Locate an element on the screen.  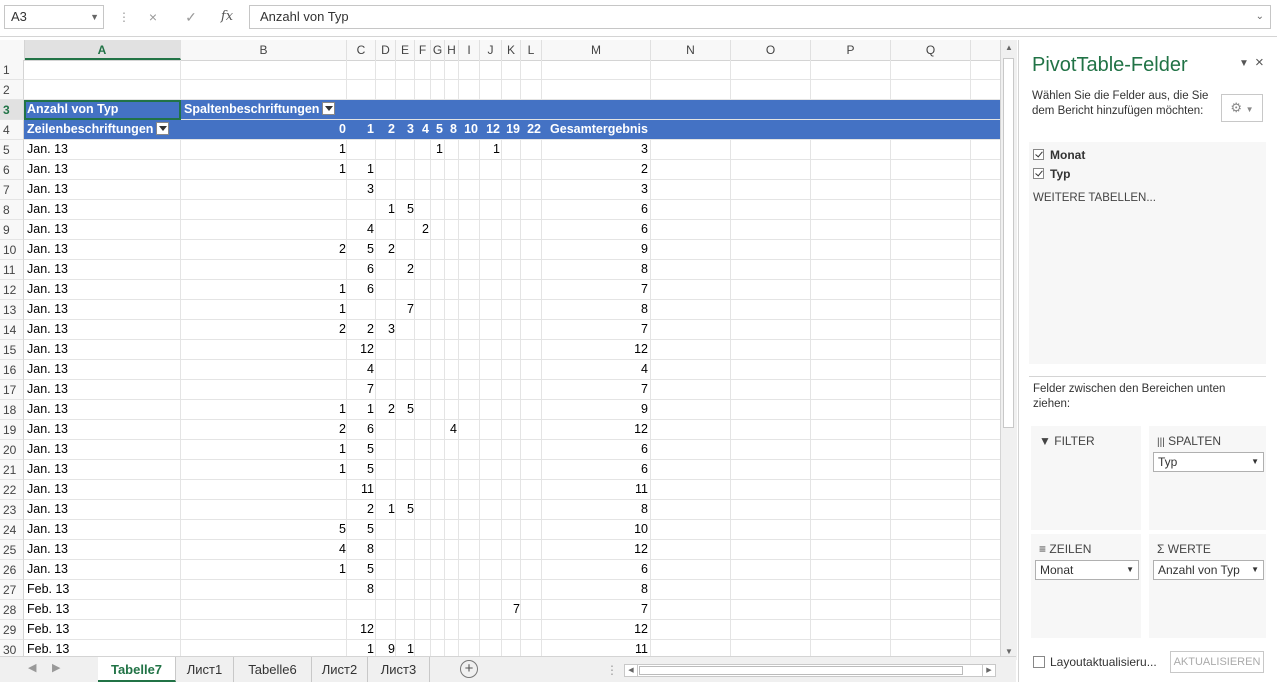
row-total: 11 is located at coordinates (596, 489).